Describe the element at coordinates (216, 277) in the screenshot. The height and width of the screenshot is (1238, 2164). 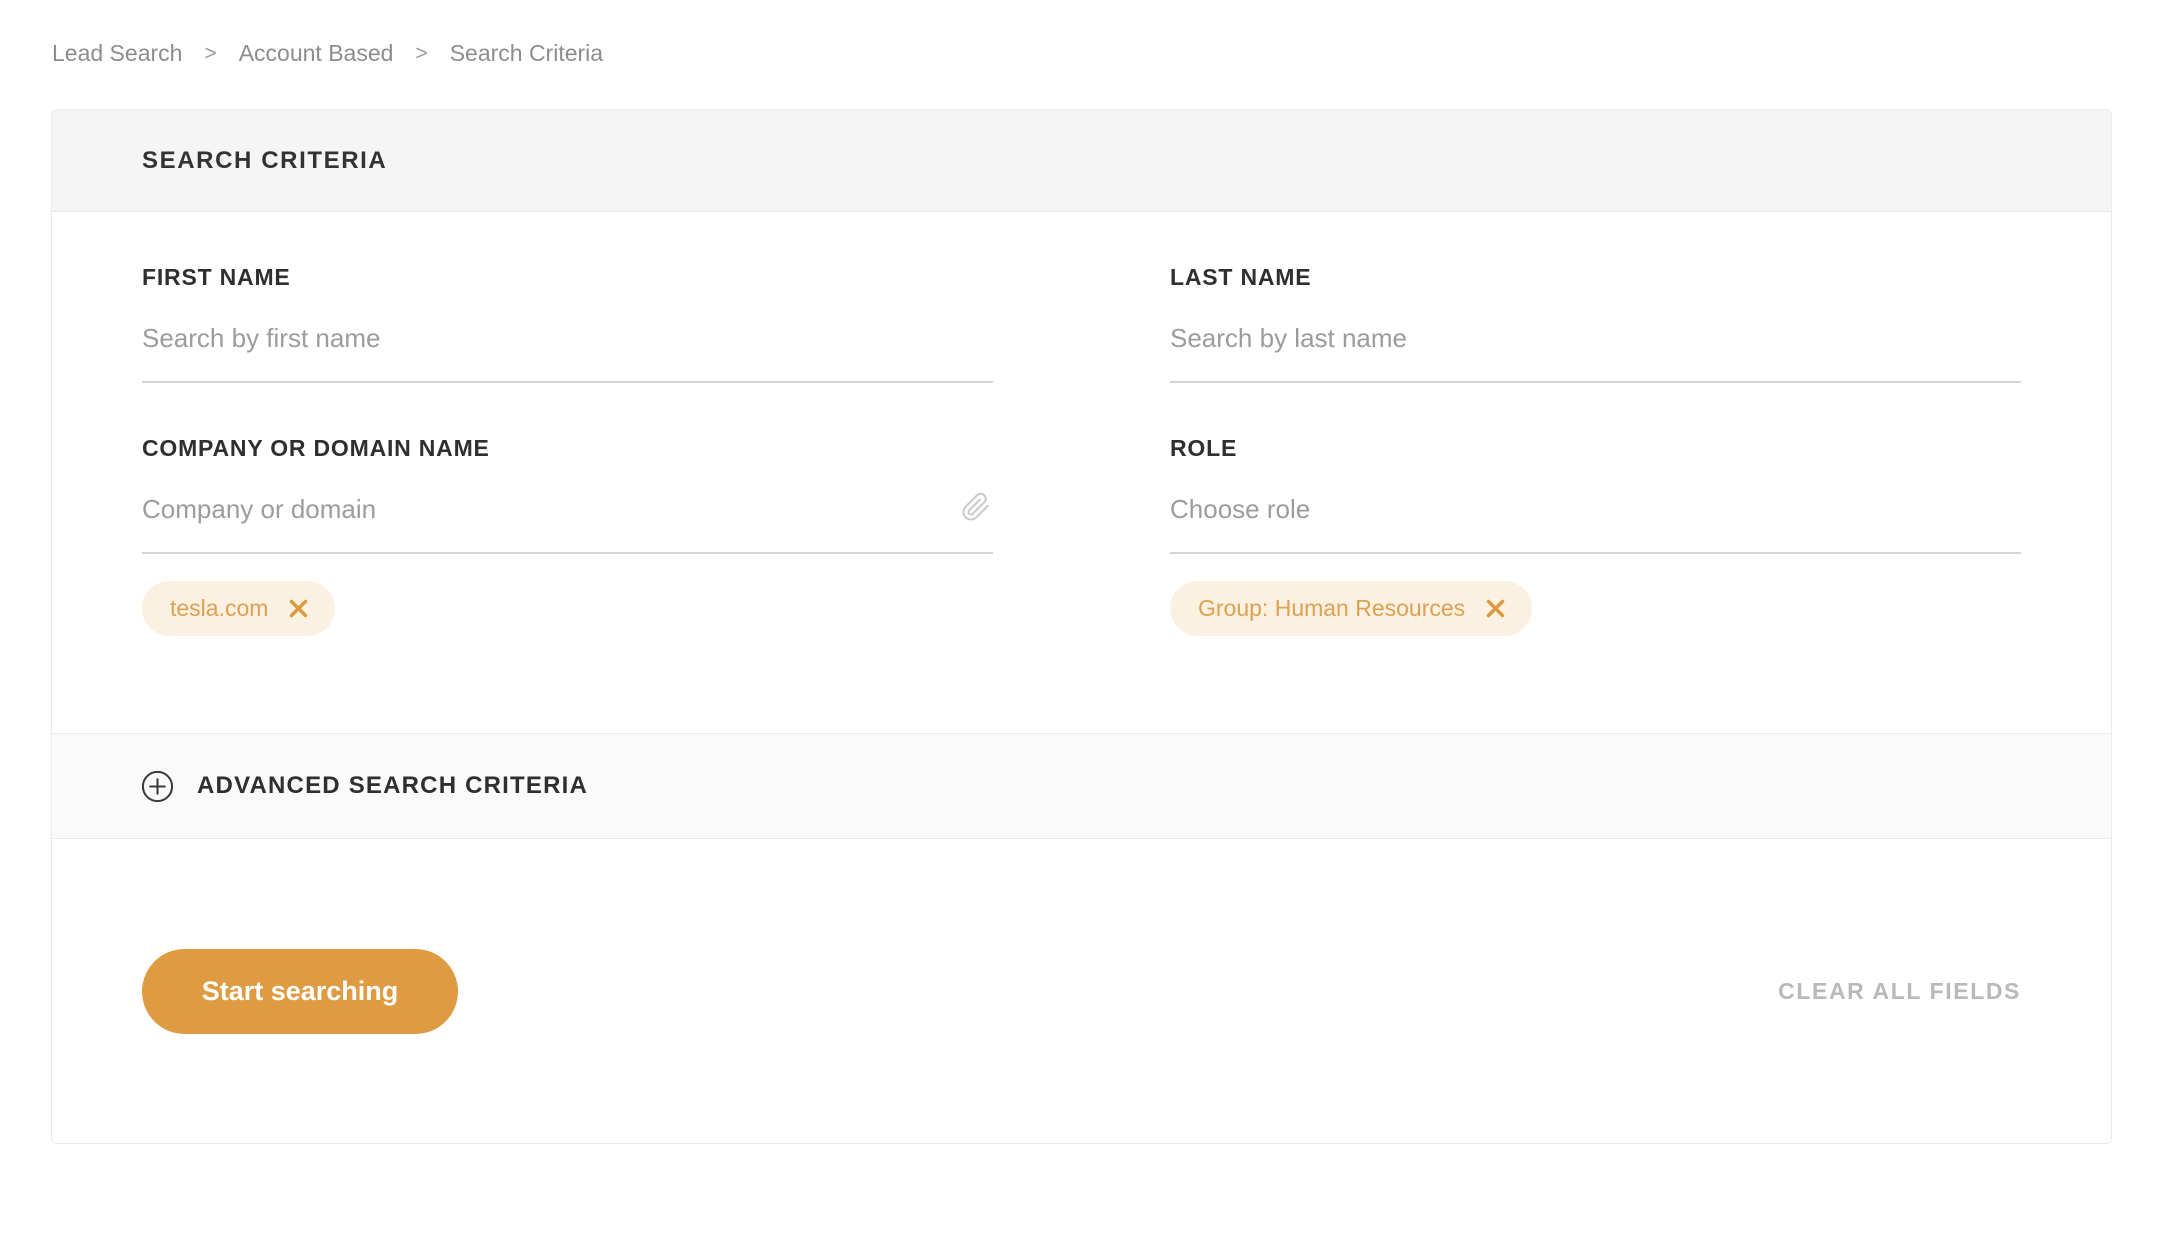
I see `first-name-label: FIRST NAME` at that location.